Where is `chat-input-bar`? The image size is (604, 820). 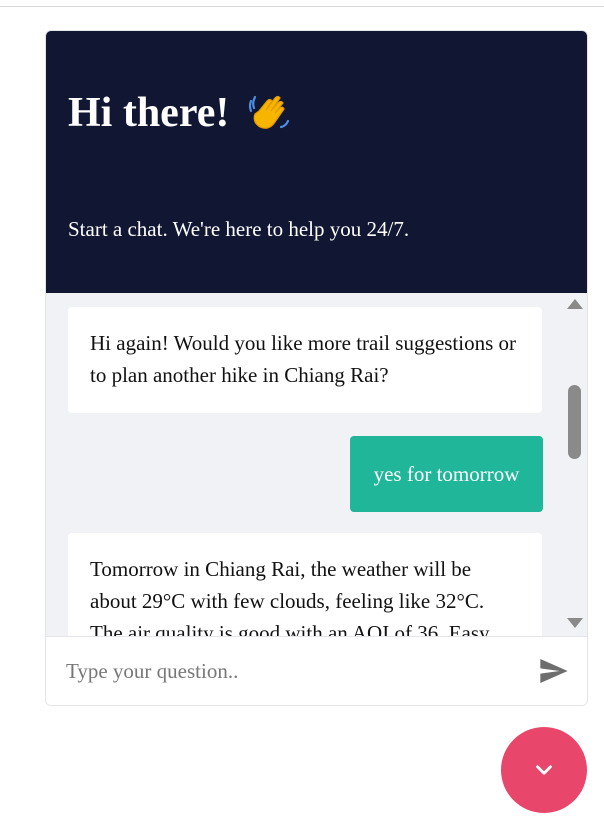 chat-input-bar is located at coordinates (316, 670).